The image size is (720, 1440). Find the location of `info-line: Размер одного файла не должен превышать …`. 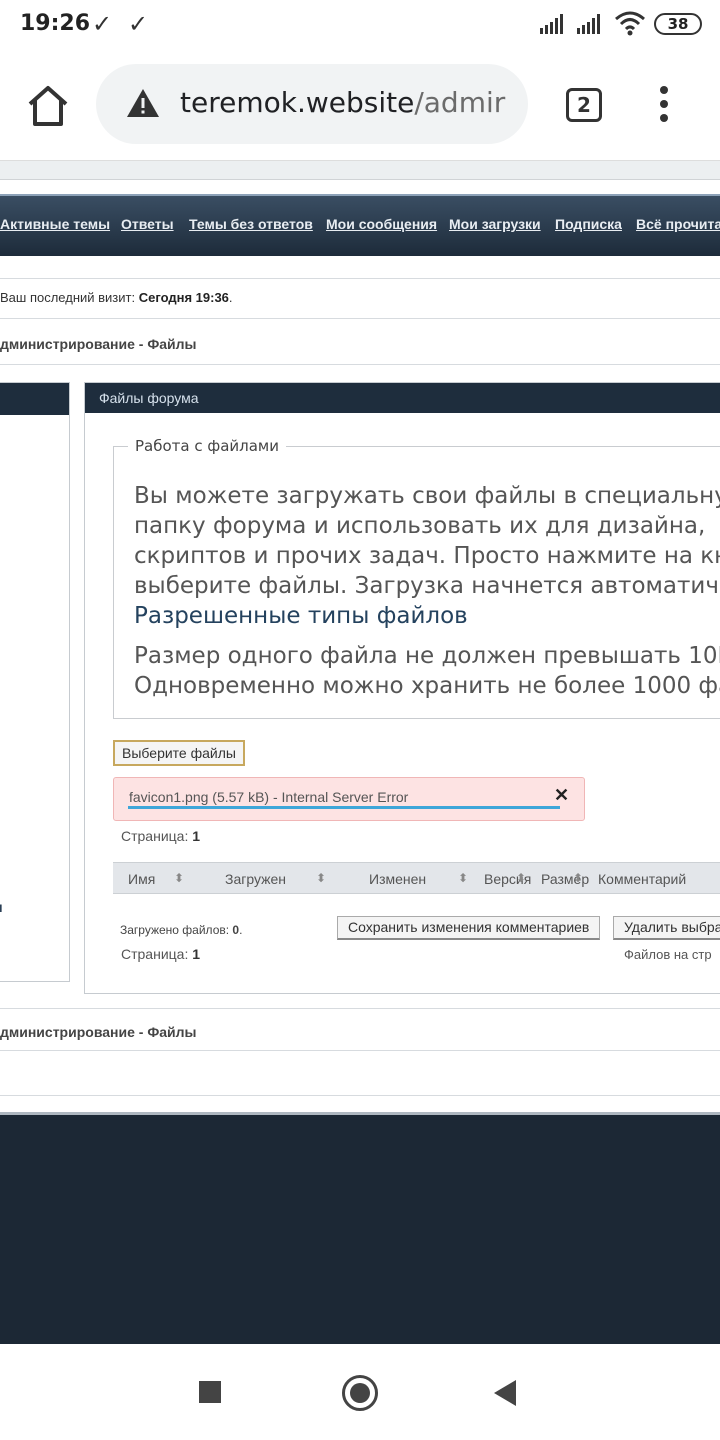

info-line: Размер одного файла не должен превышать … is located at coordinates (427, 656).